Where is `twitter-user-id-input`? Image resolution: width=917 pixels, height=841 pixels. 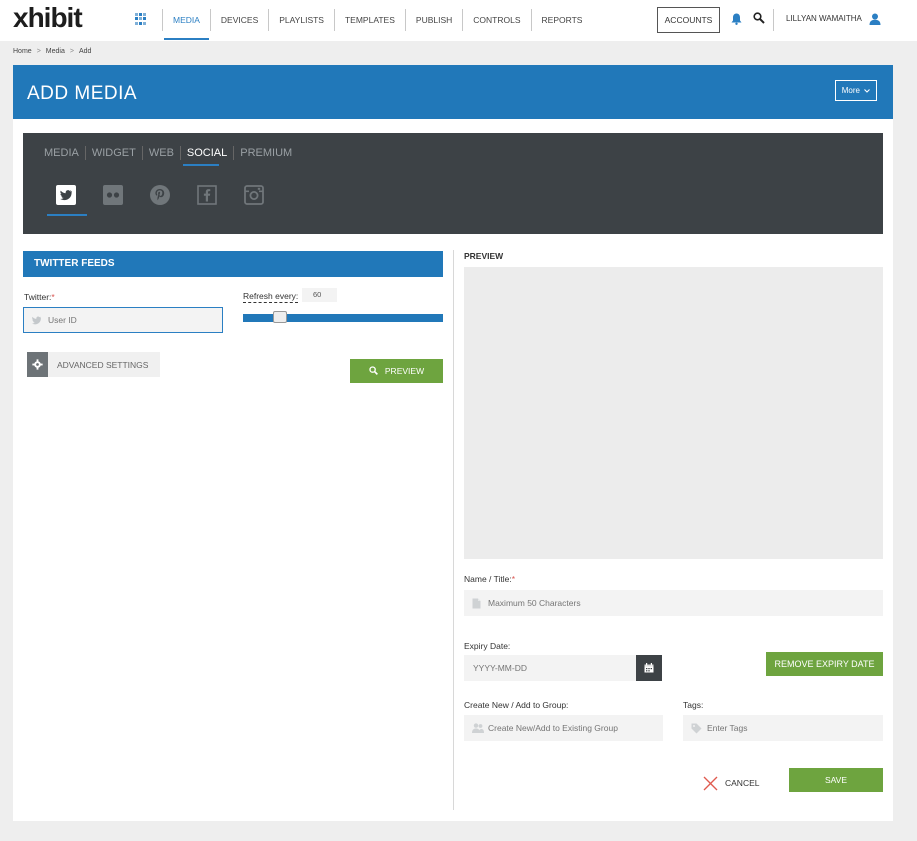 twitter-user-id-input is located at coordinates (132, 320).